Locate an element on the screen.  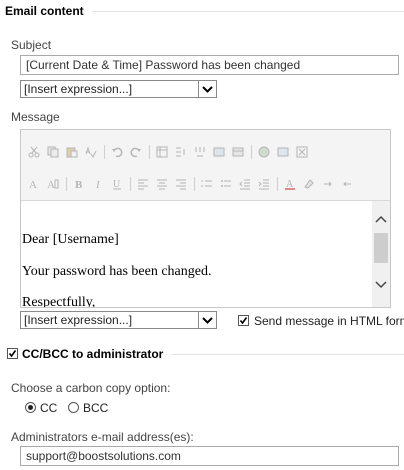
bullet-list-icon is located at coordinates (226, 184).